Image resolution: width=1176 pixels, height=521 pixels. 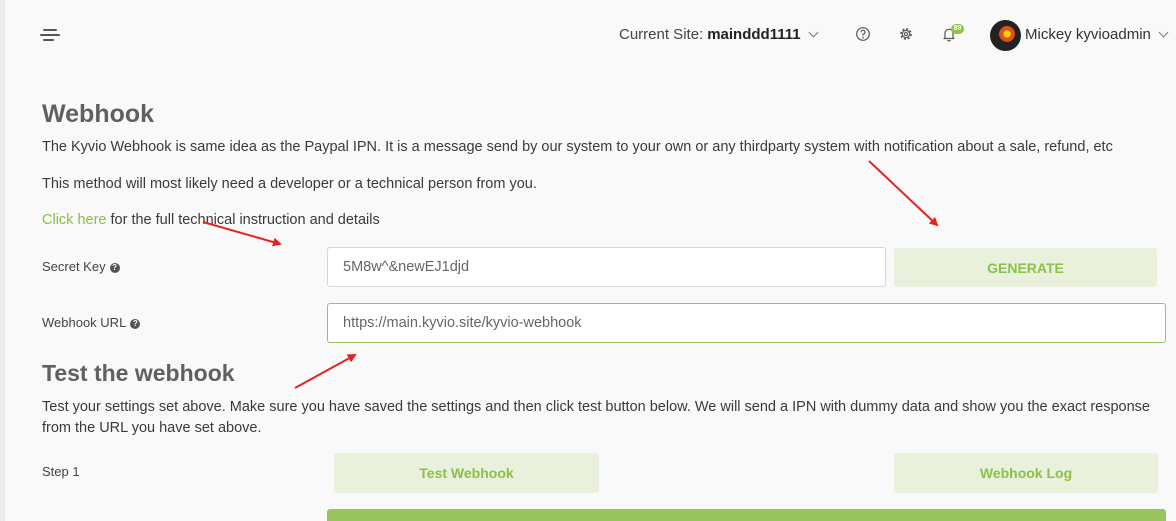 What do you see at coordinates (1025, 267) in the screenshot?
I see `generate-button: GENERATE` at bounding box center [1025, 267].